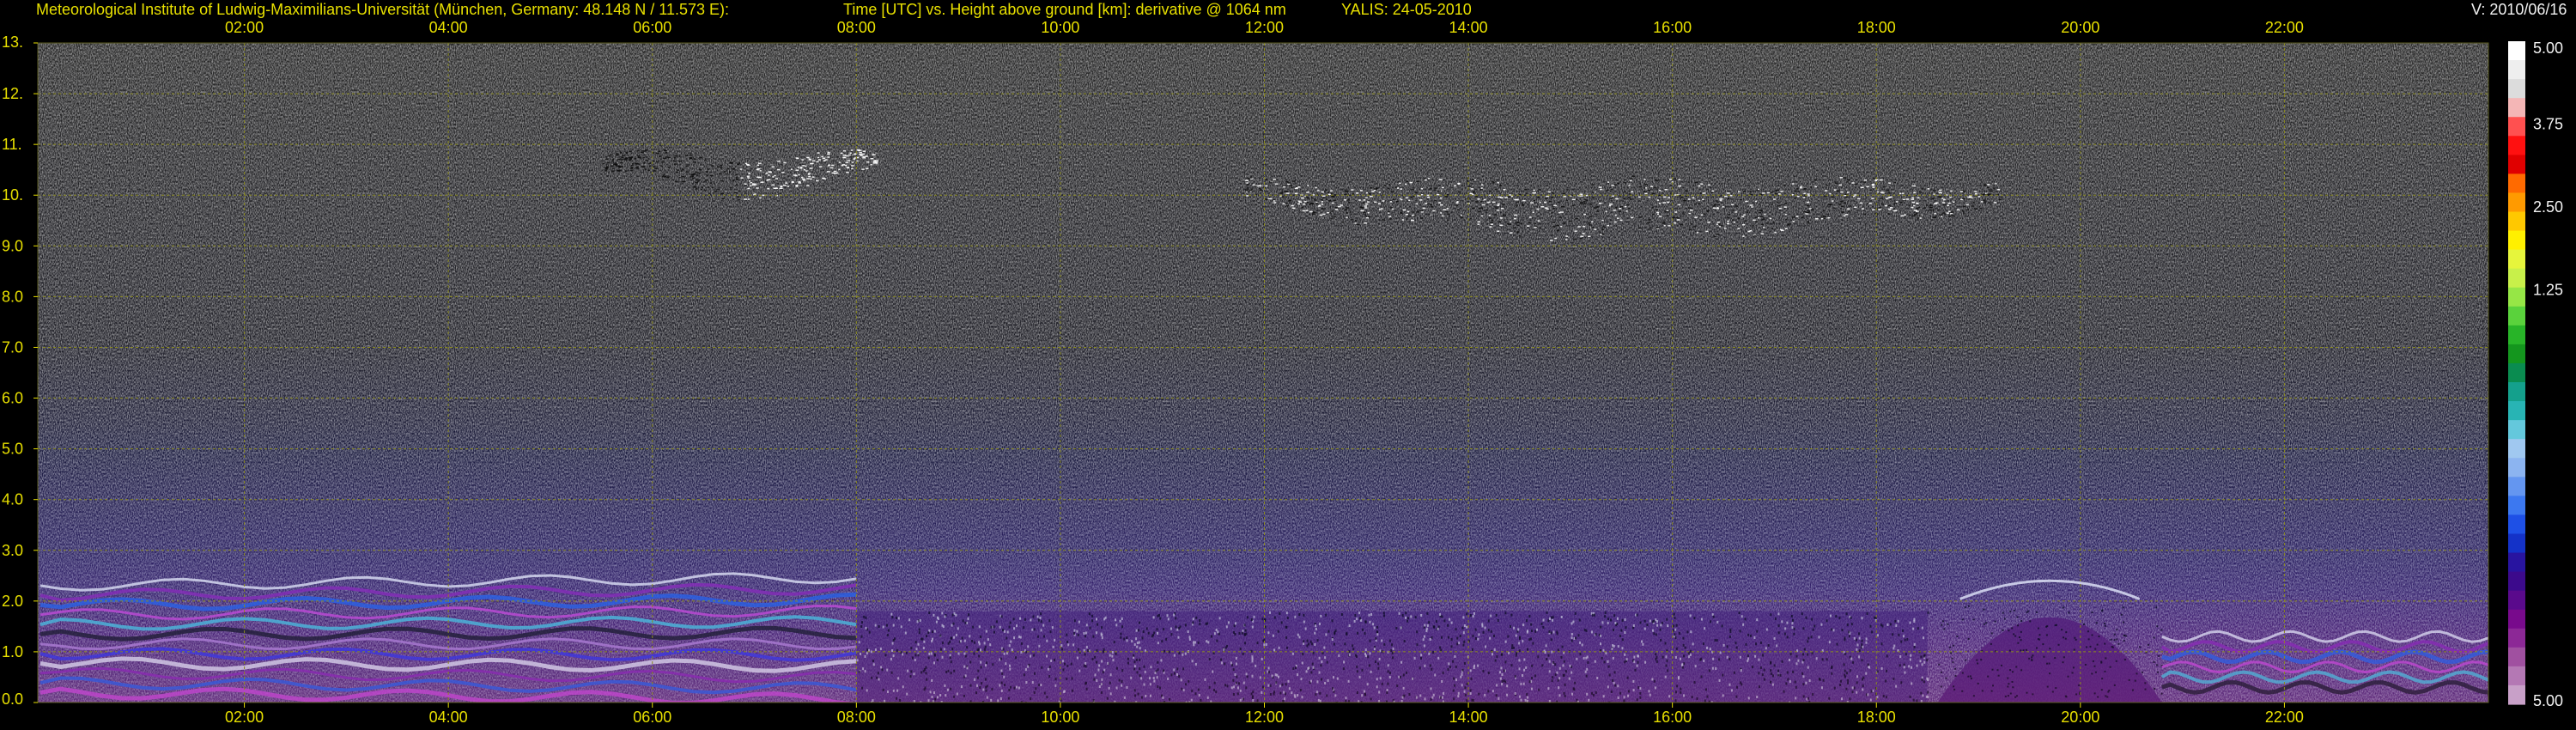 This screenshot has height=730, width=2576. Describe the element at coordinates (13, 601) in the screenshot. I see `y-tick-label: 2.0` at that location.